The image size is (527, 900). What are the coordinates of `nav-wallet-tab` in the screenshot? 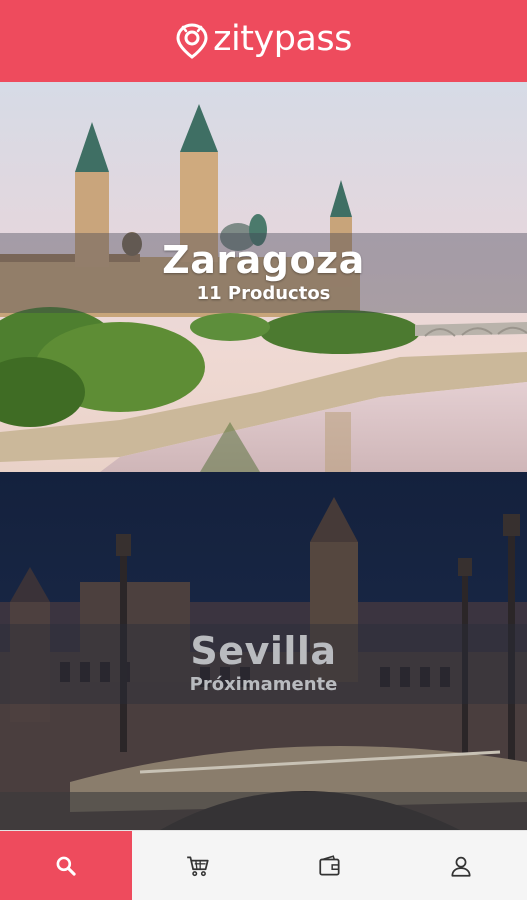 It's located at (330, 865).